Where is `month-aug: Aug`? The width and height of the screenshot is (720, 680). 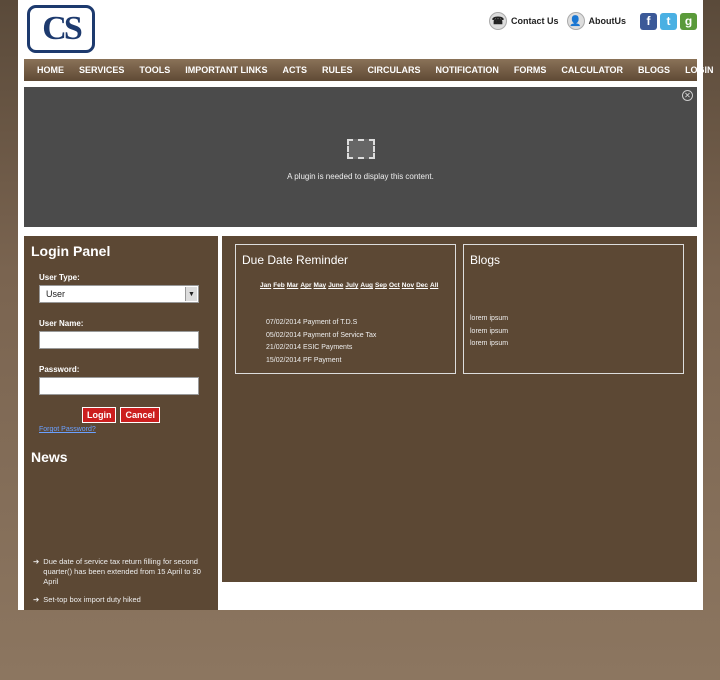
month-aug: Aug is located at coordinates (366, 285).